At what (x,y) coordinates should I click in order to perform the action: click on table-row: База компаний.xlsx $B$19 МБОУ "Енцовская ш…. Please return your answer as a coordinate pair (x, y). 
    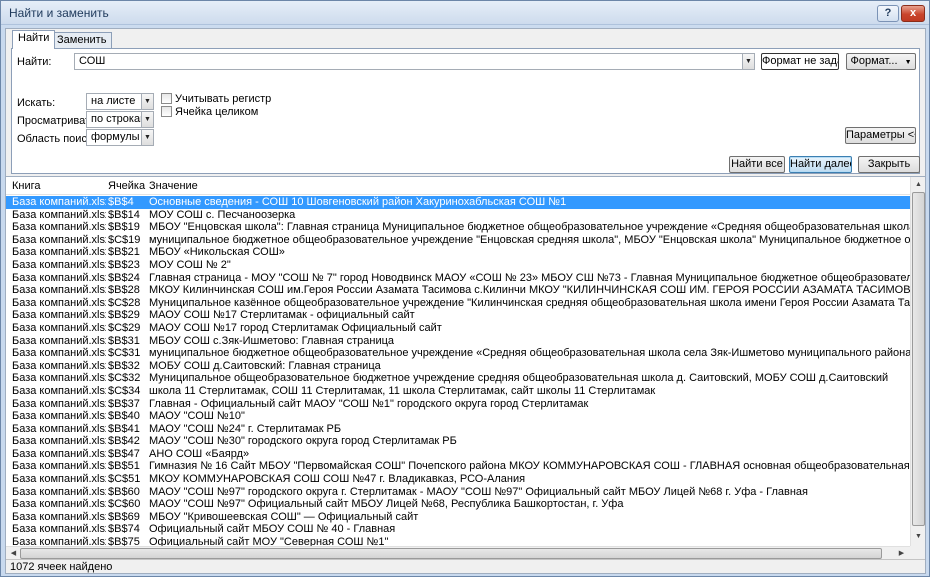
    Looking at the image, I should click on (458, 227).